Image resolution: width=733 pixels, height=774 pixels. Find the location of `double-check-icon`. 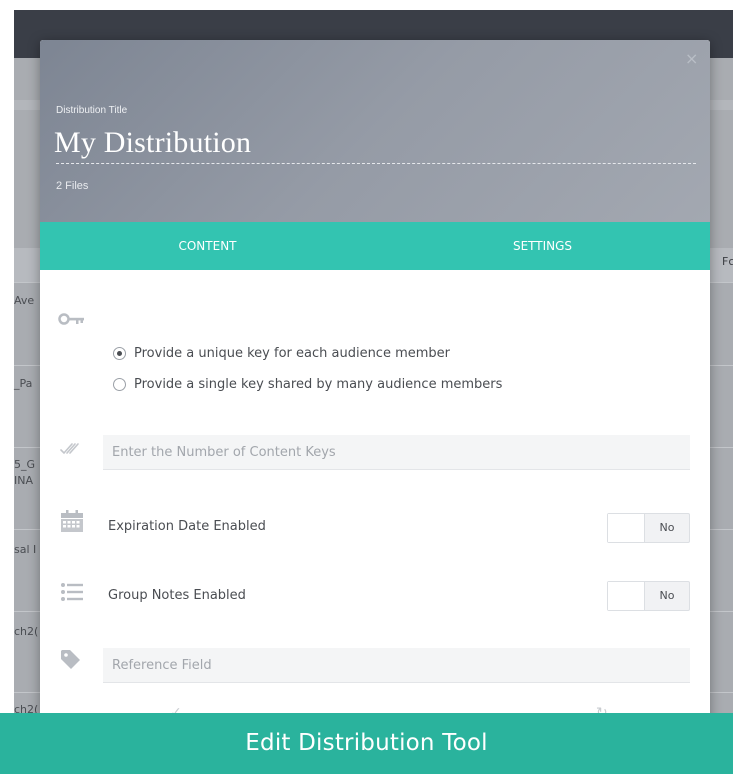

double-check-icon is located at coordinates (72, 451).